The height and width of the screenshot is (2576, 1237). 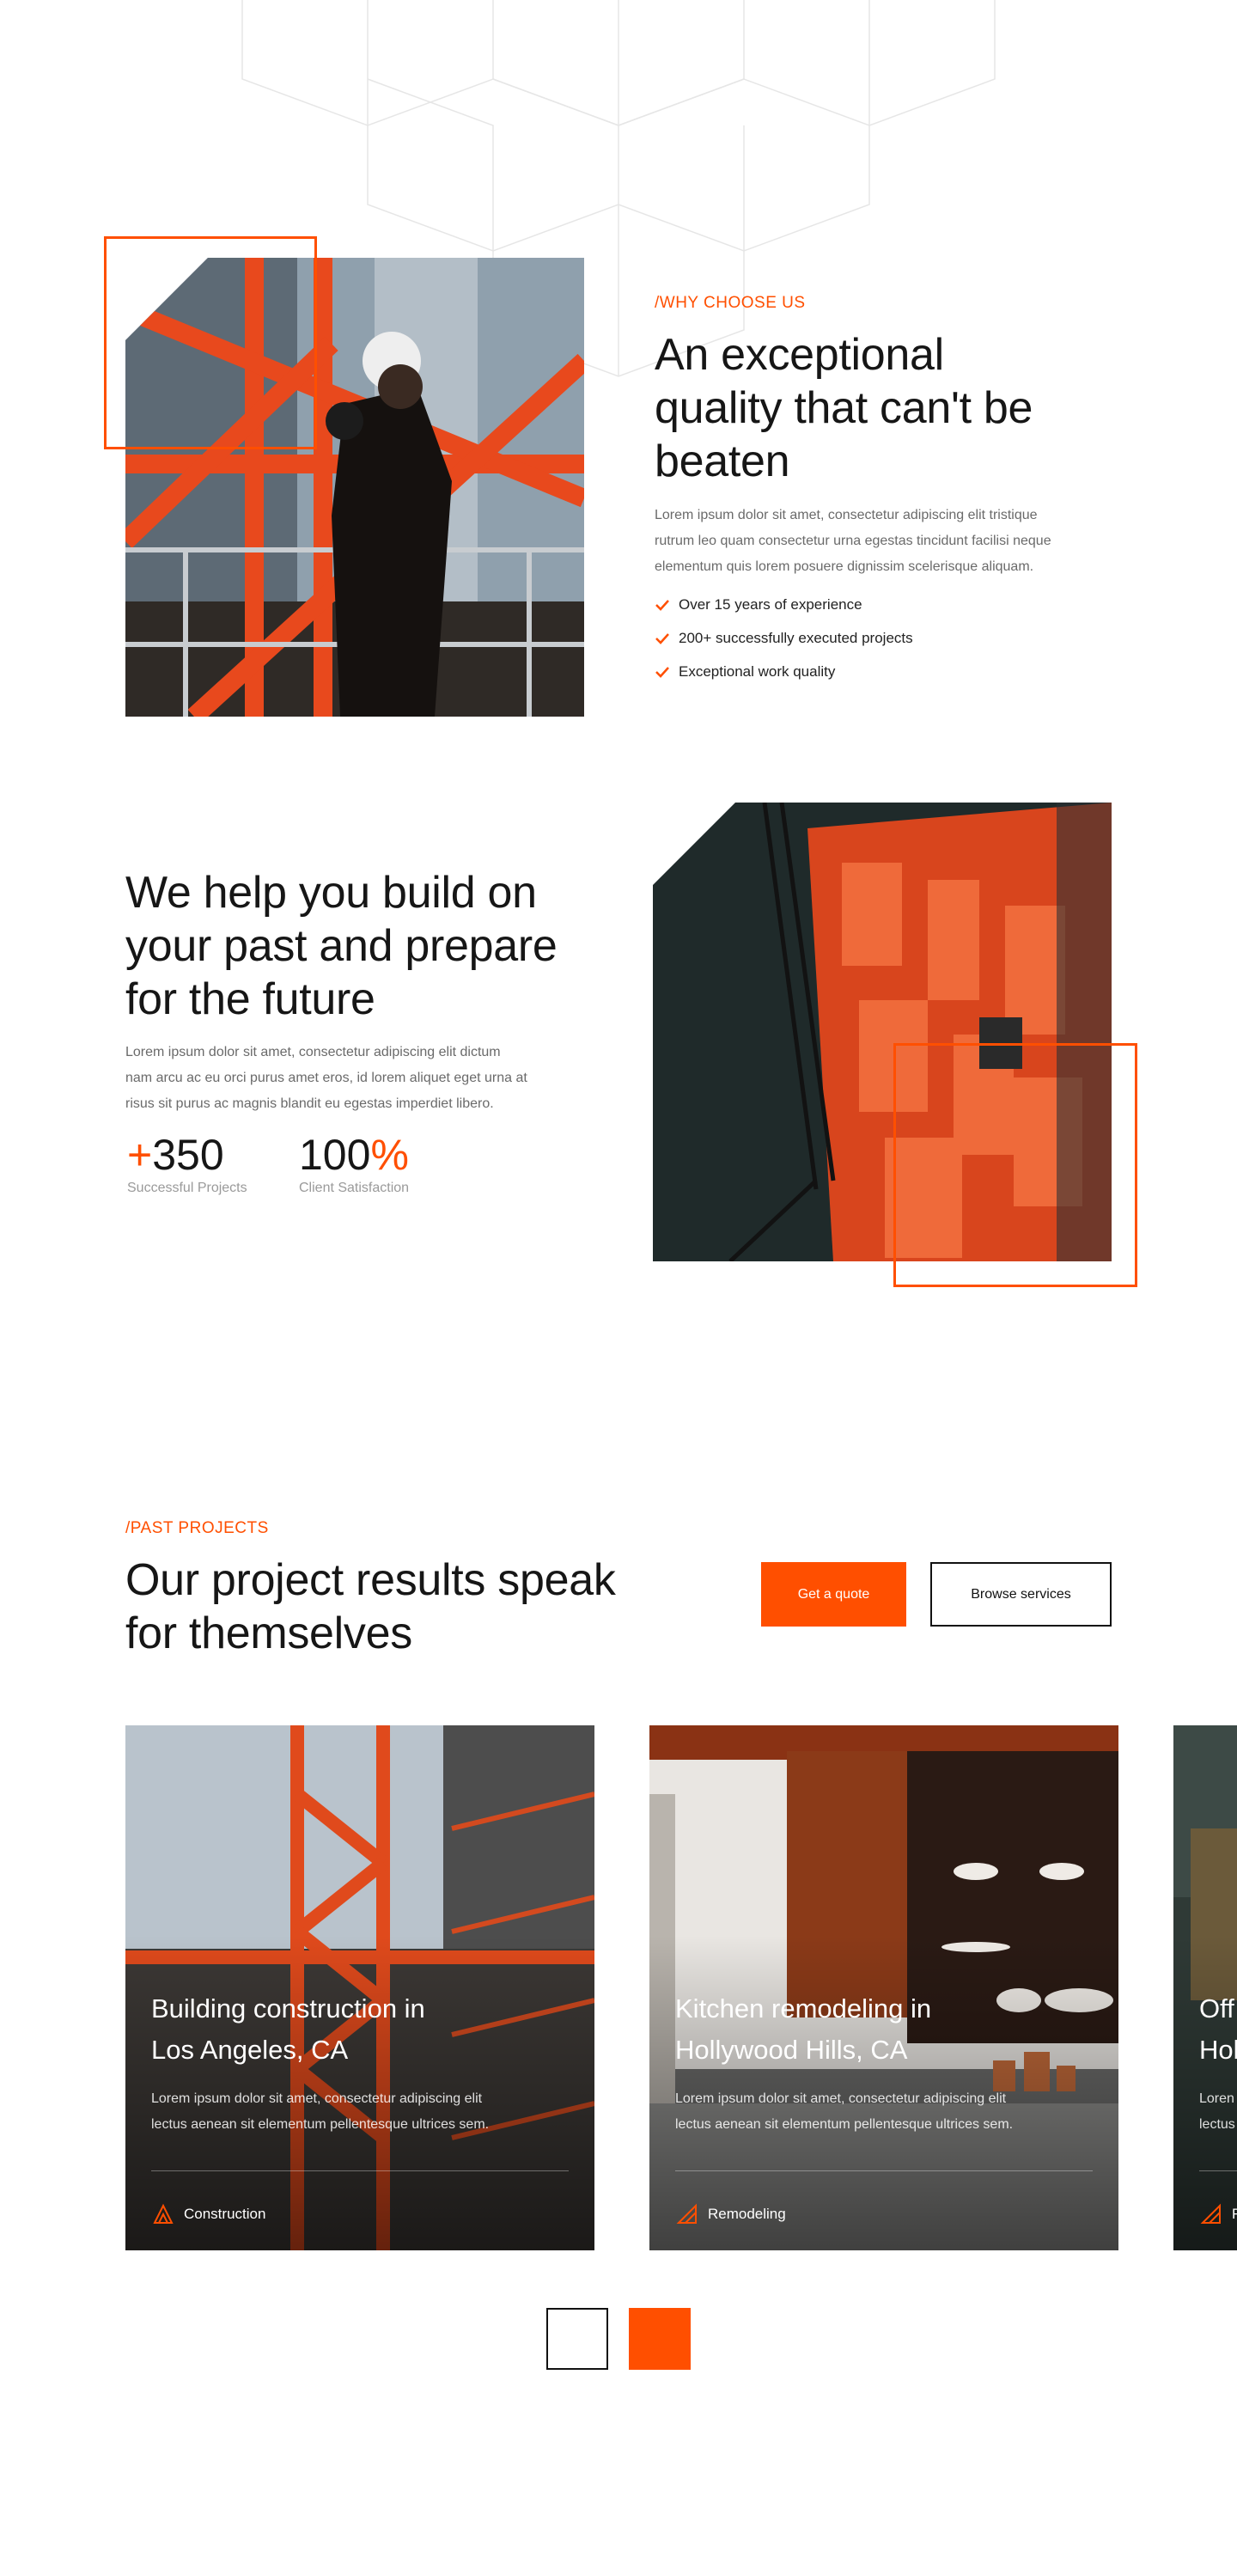 I want to click on checklist-item: 200+ successfully executed projects, so click(x=784, y=638).